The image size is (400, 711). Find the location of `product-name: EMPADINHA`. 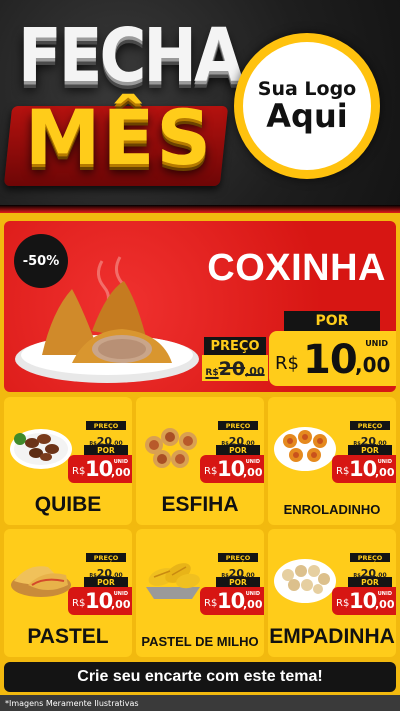

product-name: EMPADINHA is located at coordinates (332, 636).